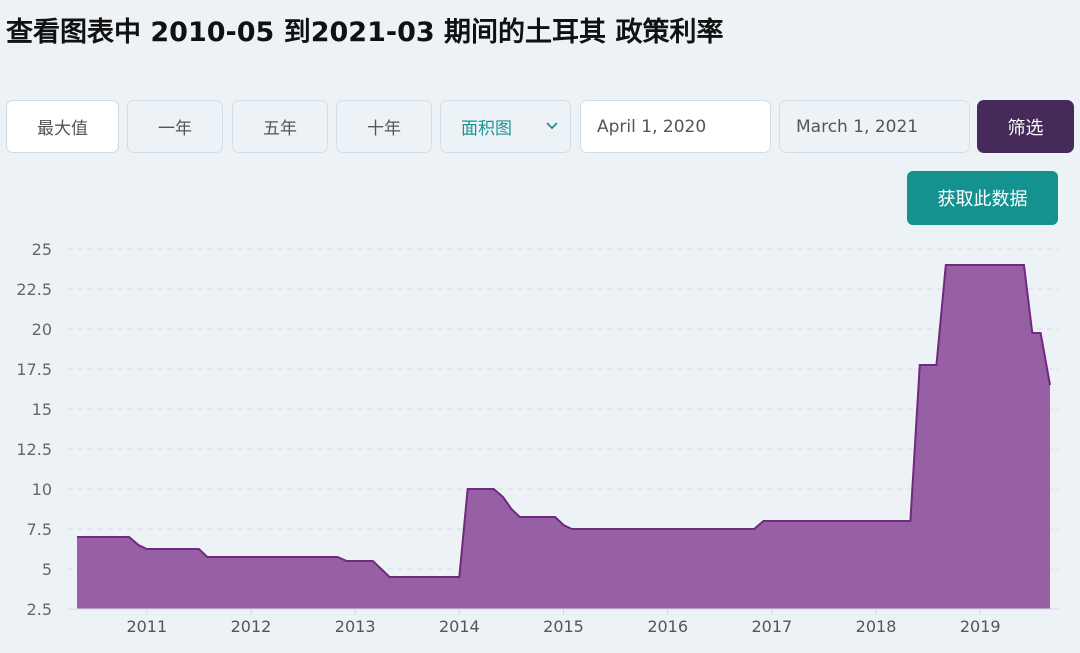 This screenshot has height=653, width=1080. I want to click on y-tick-label: 5, so click(47, 569).